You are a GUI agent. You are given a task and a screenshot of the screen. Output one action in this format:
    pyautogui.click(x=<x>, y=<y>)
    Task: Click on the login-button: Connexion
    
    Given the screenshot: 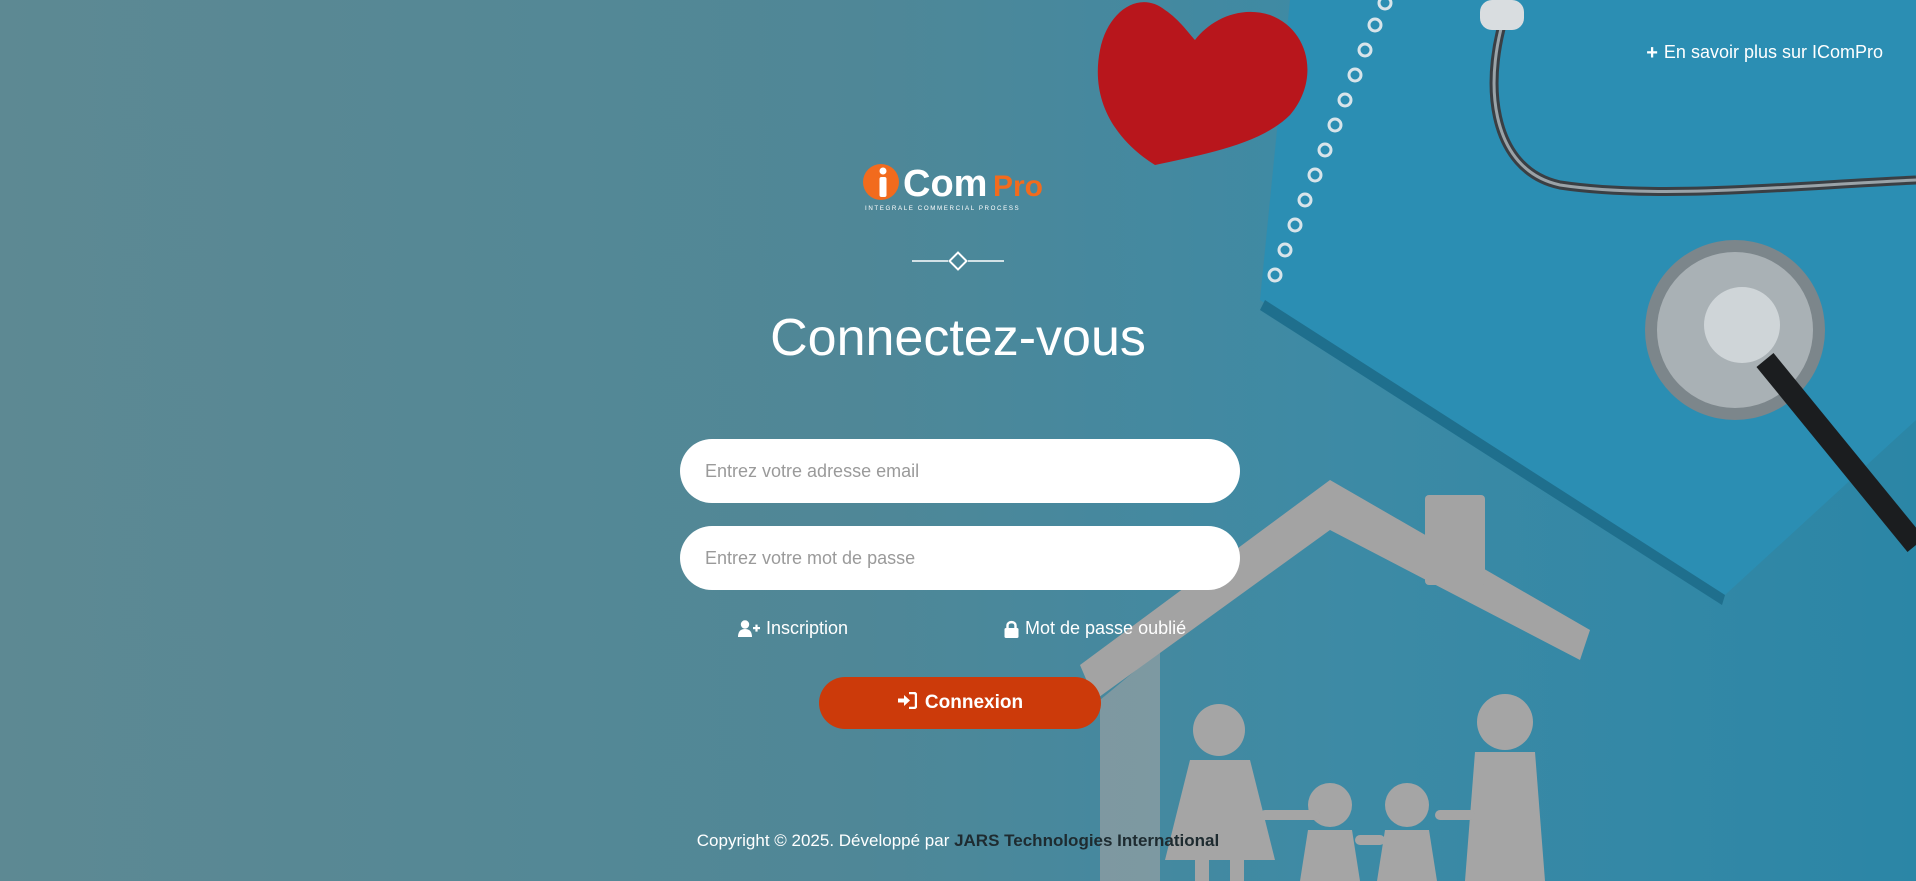 What is the action you would take?
    pyautogui.click(x=960, y=703)
    